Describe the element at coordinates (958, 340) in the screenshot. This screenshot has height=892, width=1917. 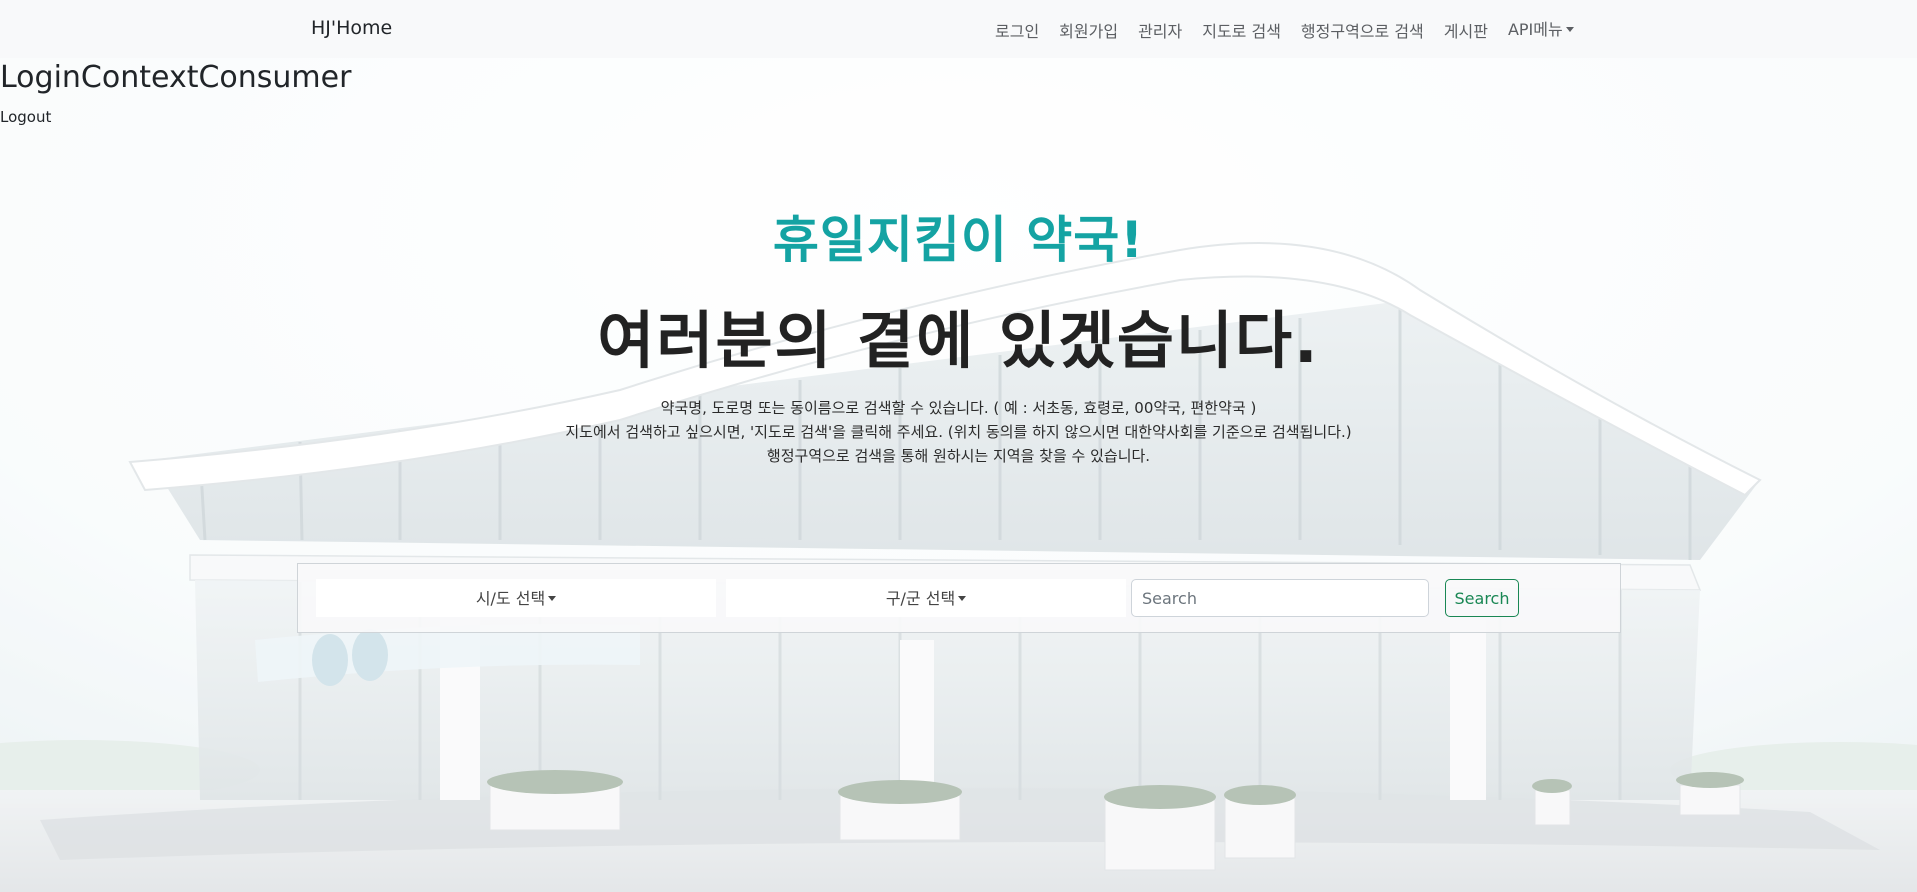
I see `hero-subtitle: 여러분의 곁에 있겠습니다.` at that location.